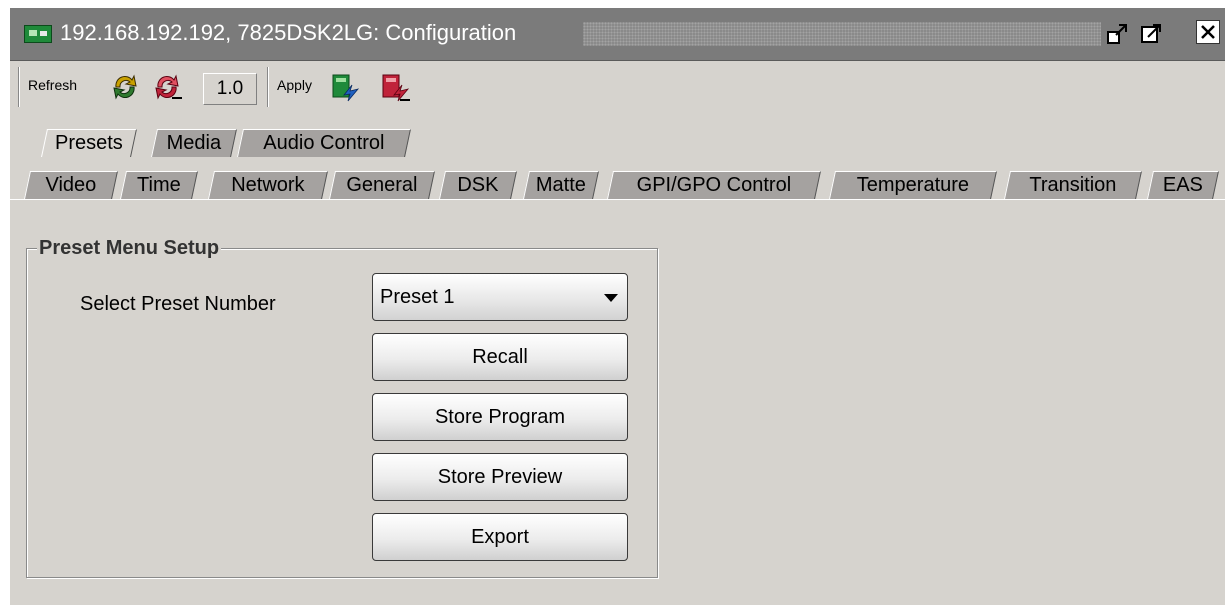 This screenshot has width=1225, height=605. I want to click on tab-video: Video, so click(71, 185).